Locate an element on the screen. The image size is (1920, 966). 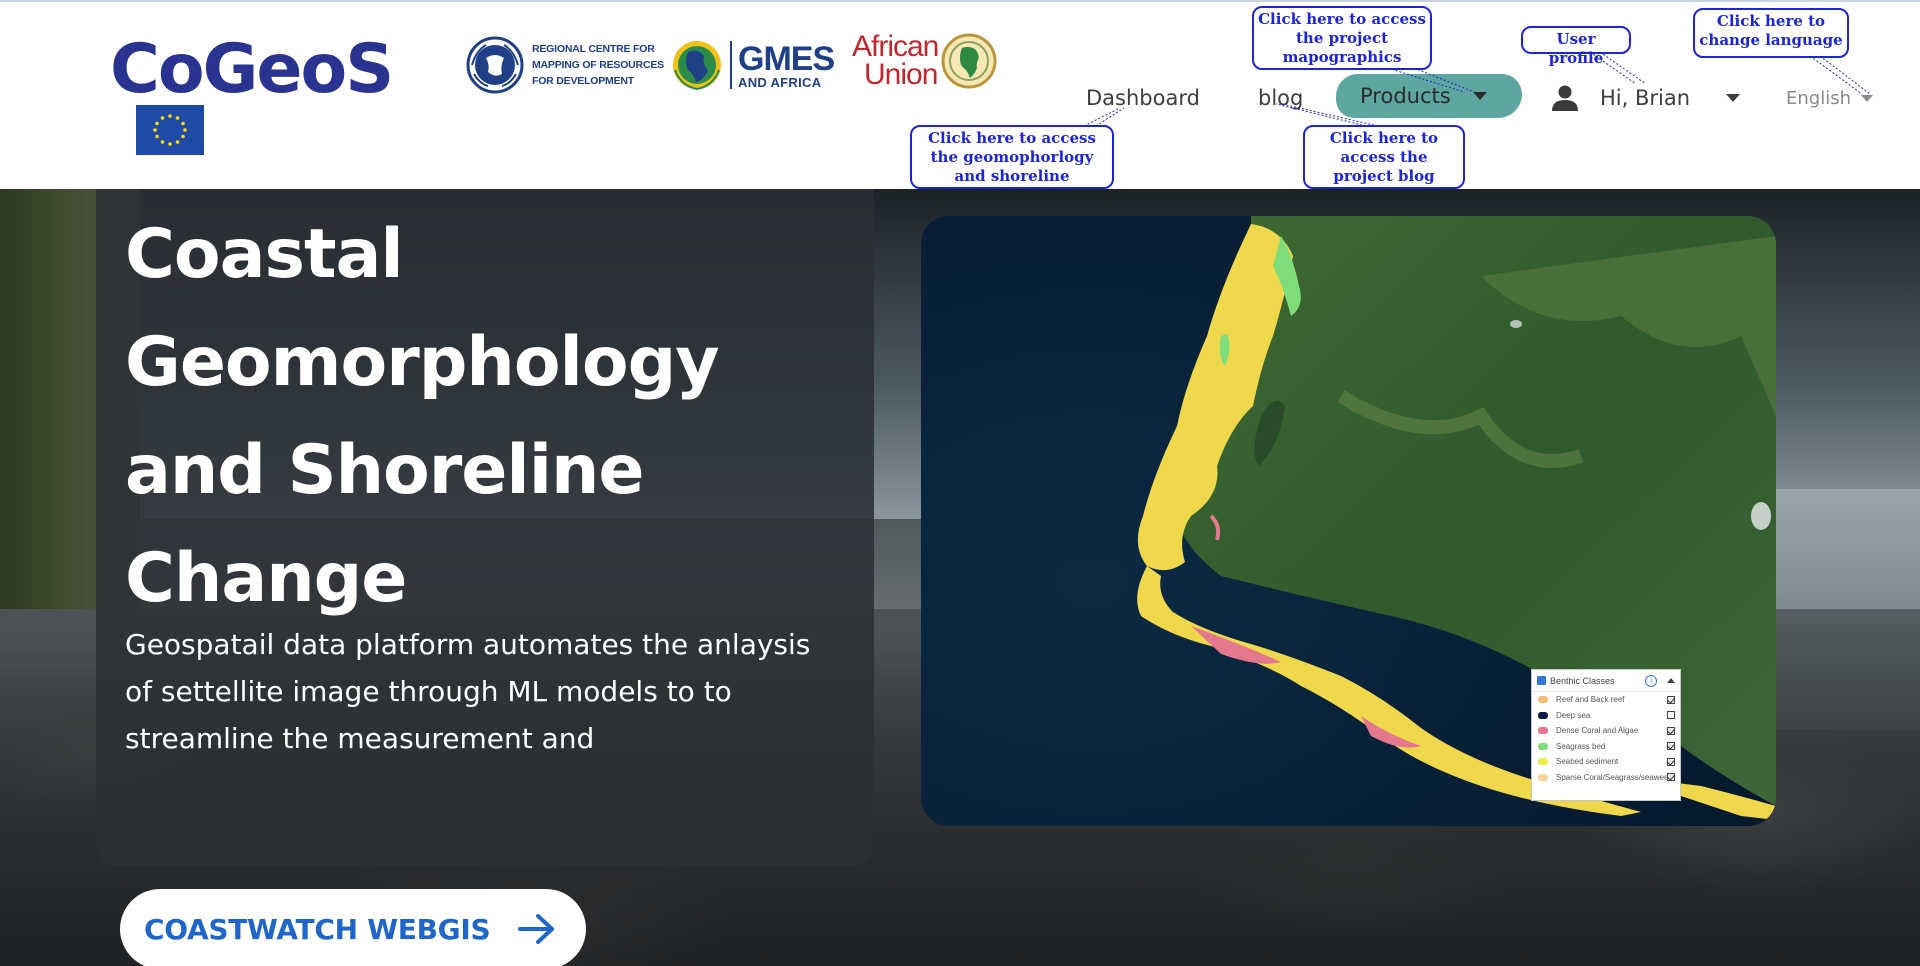
legend-item: Dense Coral and Algae is located at coordinates (1606, 731).